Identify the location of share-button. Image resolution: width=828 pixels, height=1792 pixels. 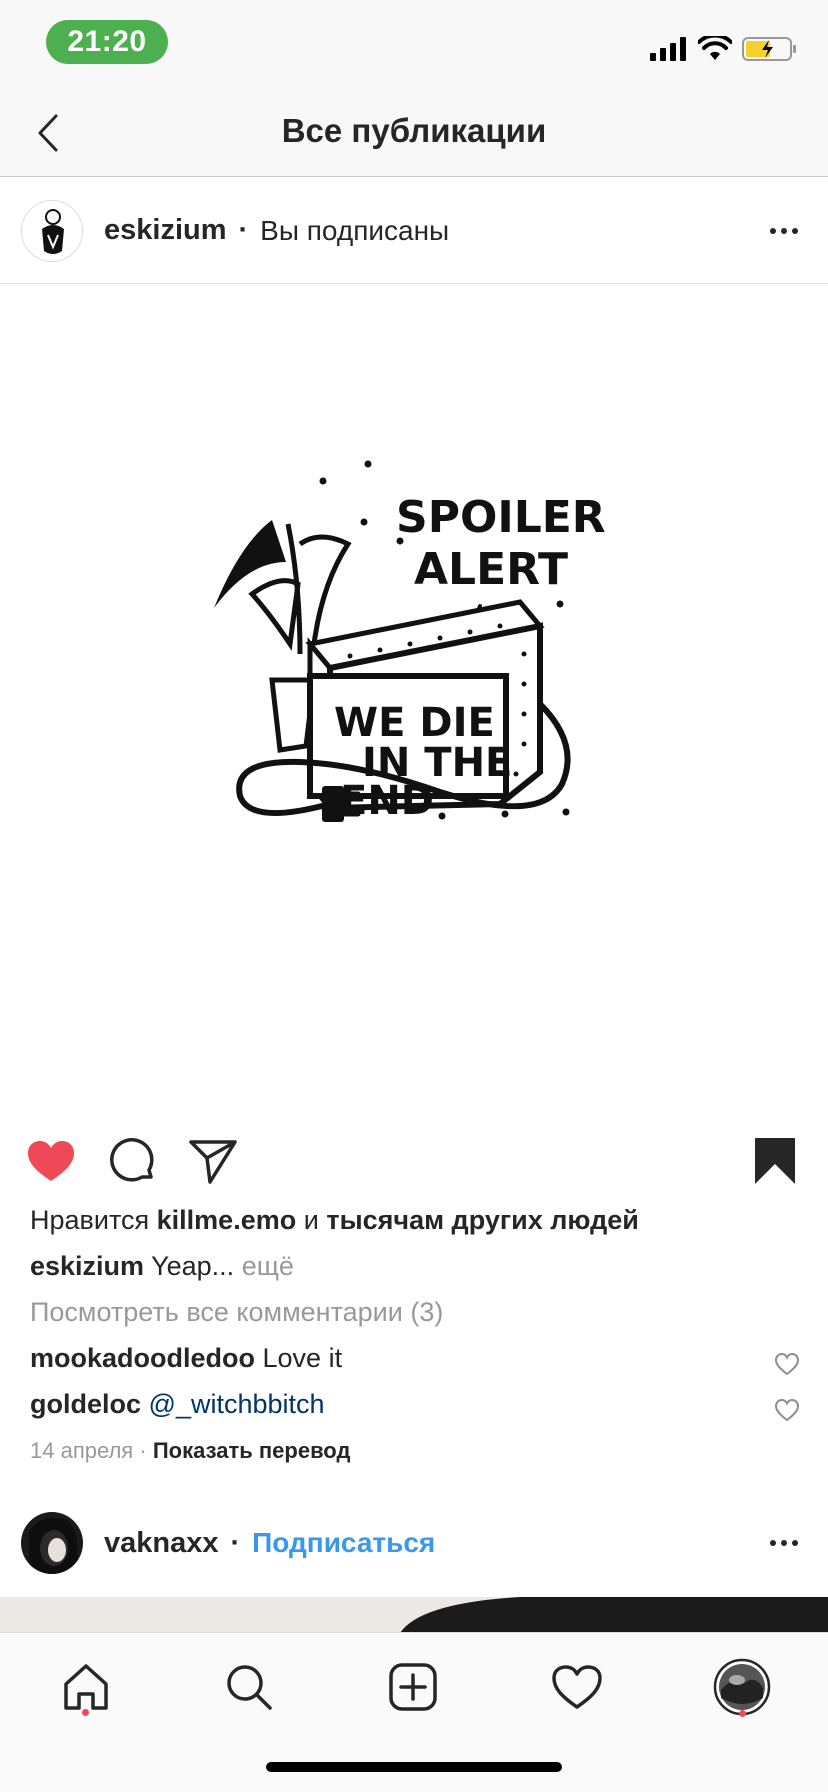
(213, 1161).